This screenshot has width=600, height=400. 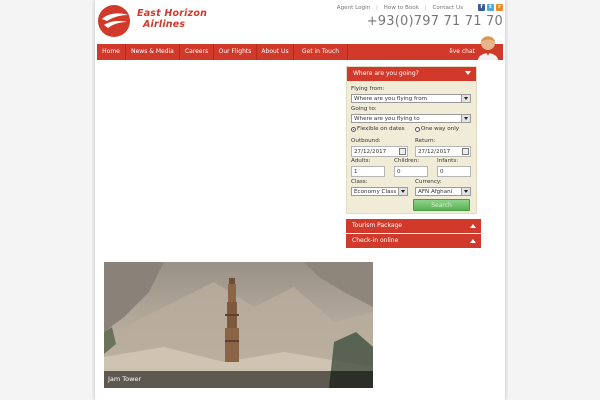 I want to click on tourism-package-toggle: Tourism Package, so click(x=413, y=226).